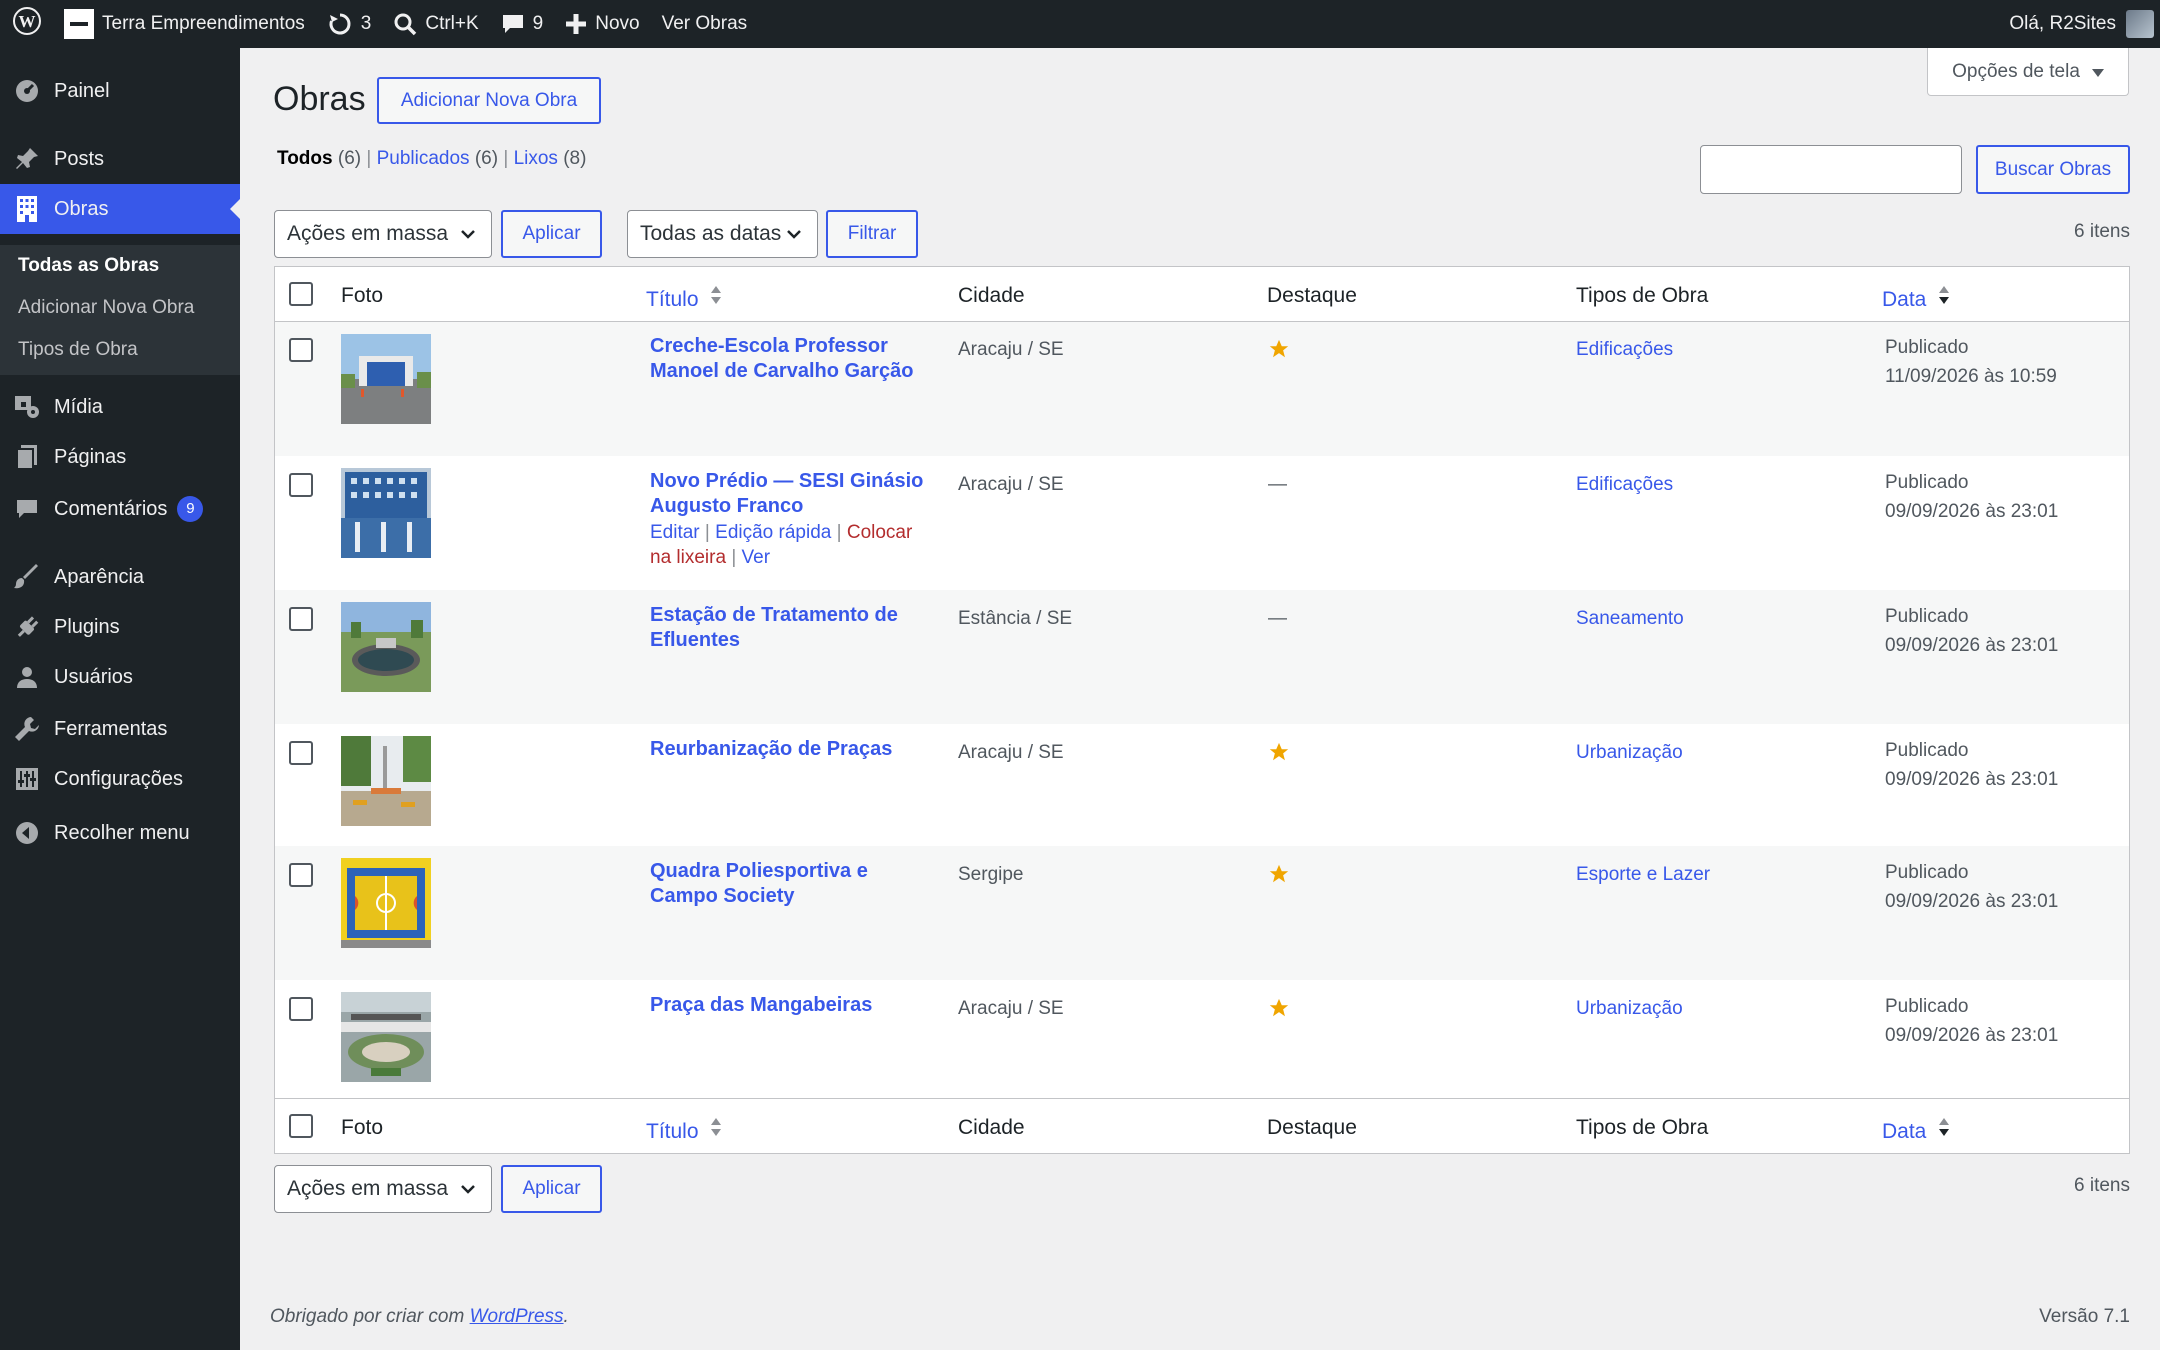  Describe the element at coordinates (769, 346) in the screenshot. I see `obra-title-line: Creche-Escola Professor` at that location.